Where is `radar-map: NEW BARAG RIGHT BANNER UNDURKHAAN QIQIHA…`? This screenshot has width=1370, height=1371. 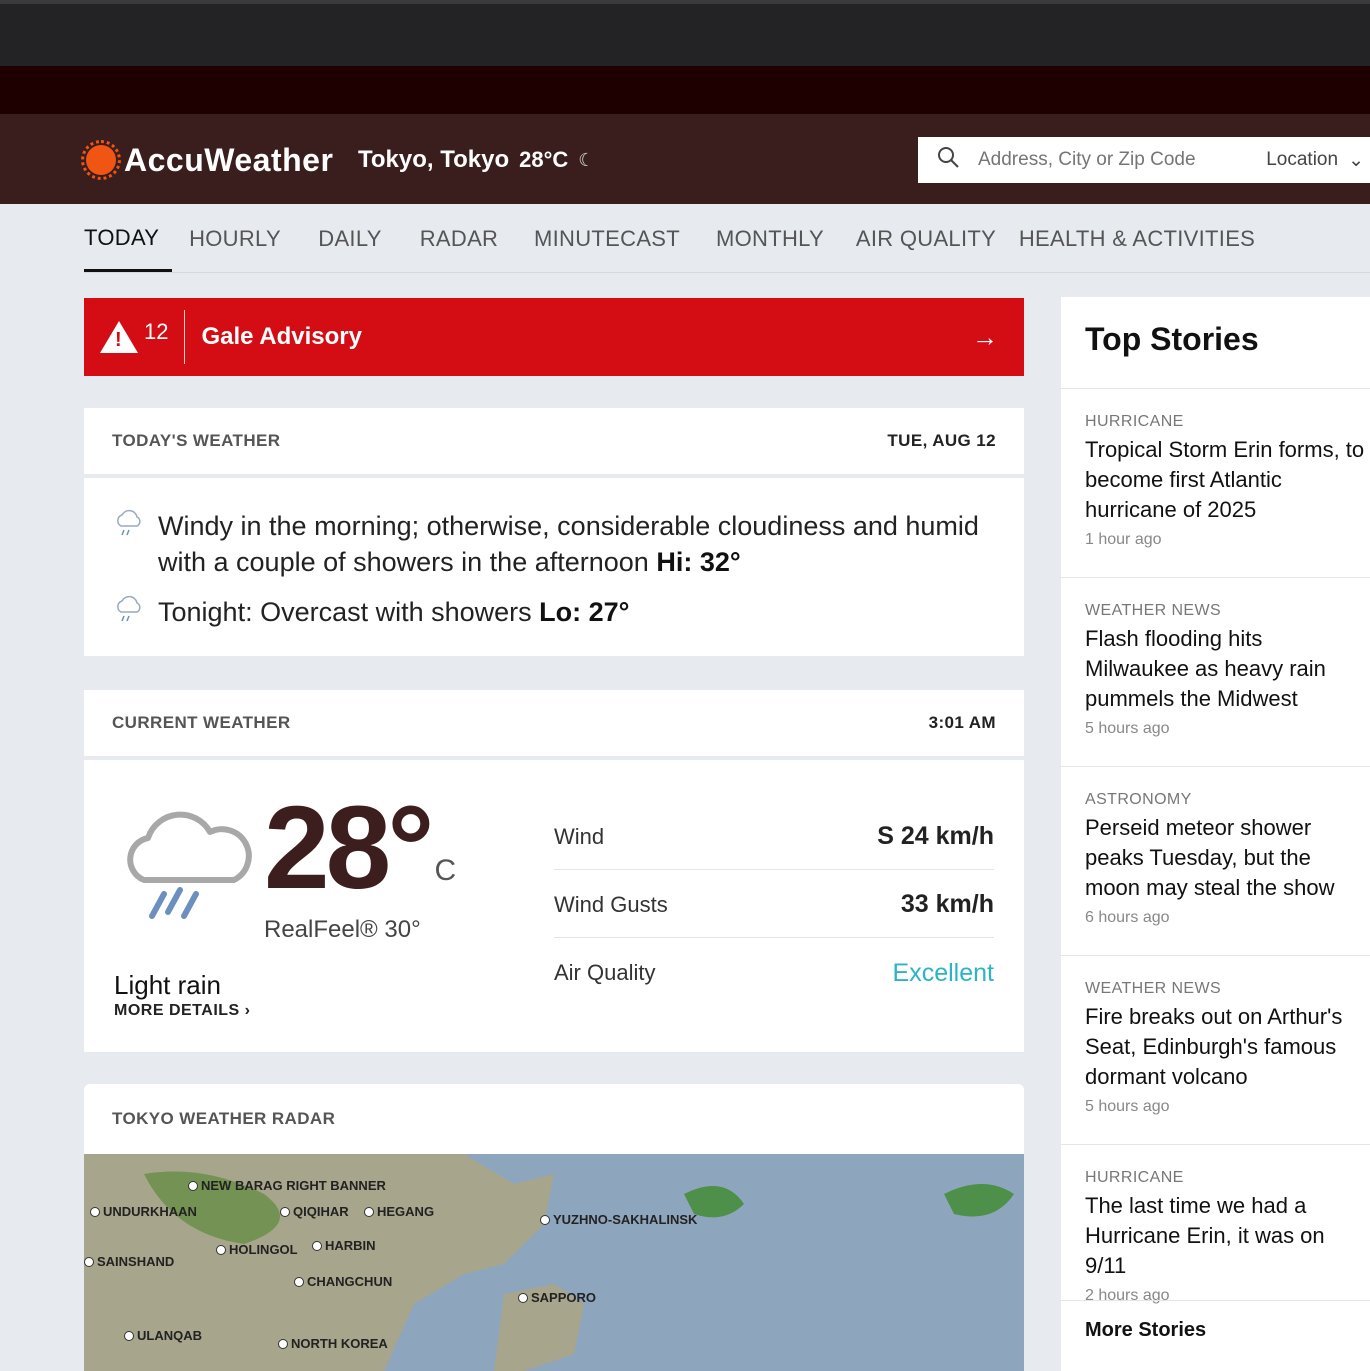 radar-map: NEW BARAG RIGHT BANNER UNDURKHAAN QIQIHA… is located at coordinates (554, 1262).